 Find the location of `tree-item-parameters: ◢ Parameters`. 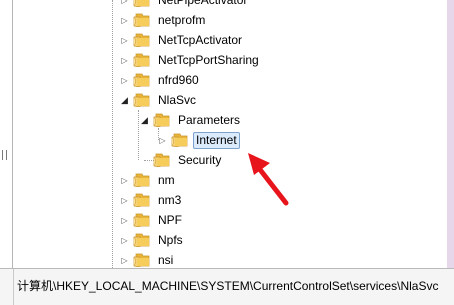

tree-item-parameters: ◢ Parameters is located at coordinates (191, 120).